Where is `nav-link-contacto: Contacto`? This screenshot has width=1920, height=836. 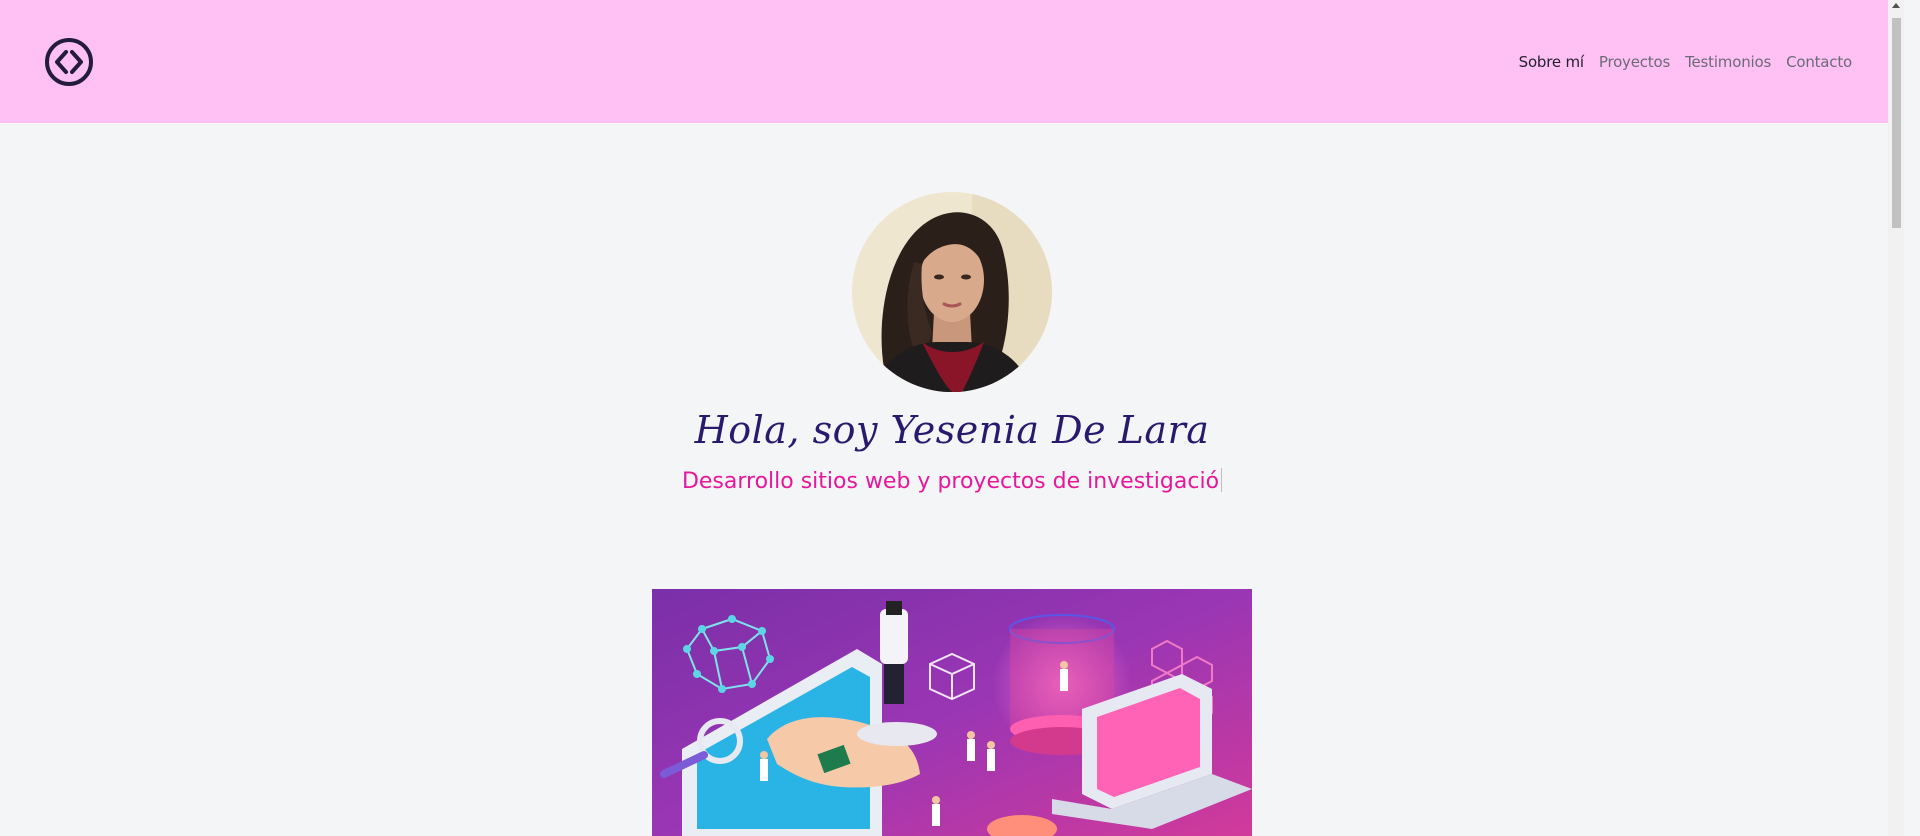
nav-link-contacto: Contacto is located at coordinates (1819, 62).